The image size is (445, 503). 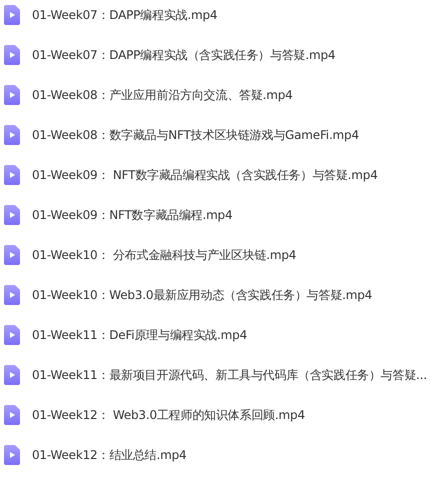 I want to click on file-name: 01-Week11：DeFi原理与编程实战.mp4, so click(x=140, y=335).